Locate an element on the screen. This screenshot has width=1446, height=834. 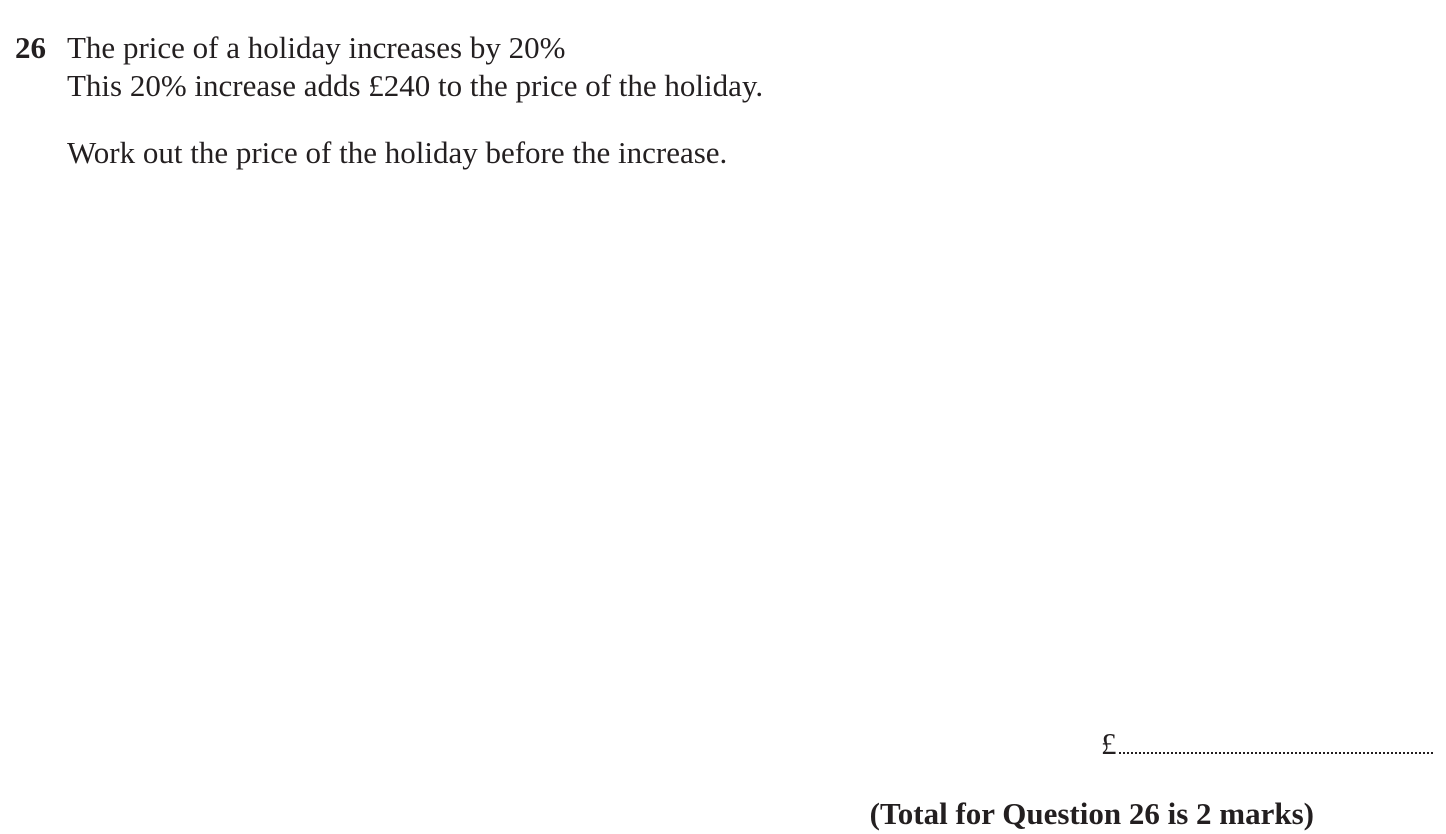
answer-line: £ is located at coordinates (1267, 742).